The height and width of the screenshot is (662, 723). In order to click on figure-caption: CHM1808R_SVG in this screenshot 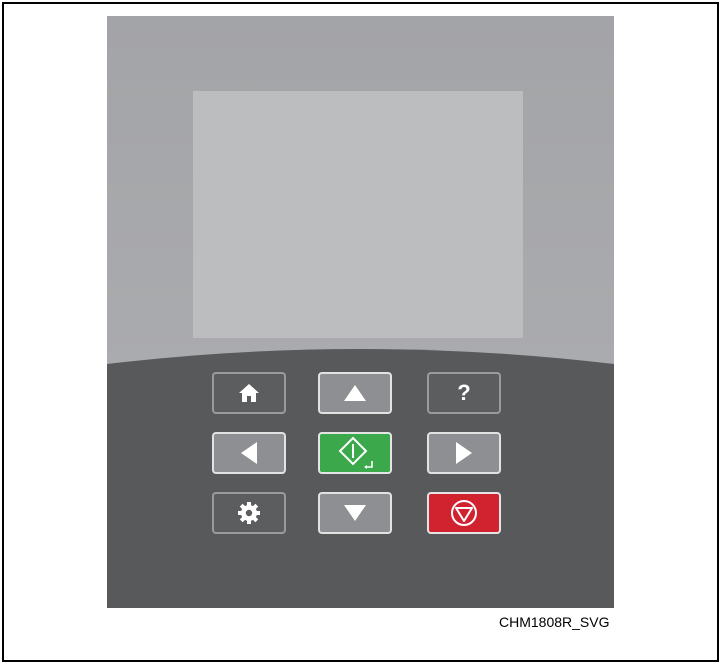, I will do `click(554, 622)`.